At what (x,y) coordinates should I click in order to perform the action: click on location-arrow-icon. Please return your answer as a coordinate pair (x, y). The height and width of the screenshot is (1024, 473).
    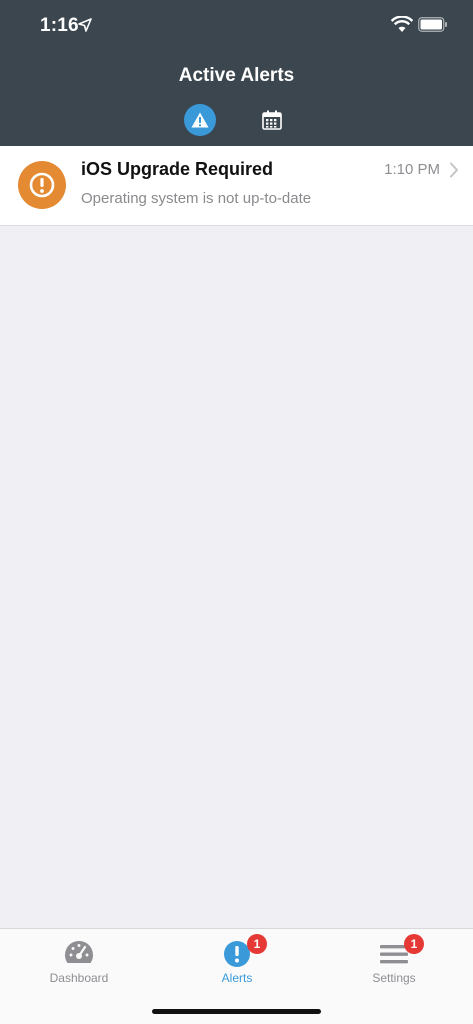
    Looking at the image, I should click on (85, 25).